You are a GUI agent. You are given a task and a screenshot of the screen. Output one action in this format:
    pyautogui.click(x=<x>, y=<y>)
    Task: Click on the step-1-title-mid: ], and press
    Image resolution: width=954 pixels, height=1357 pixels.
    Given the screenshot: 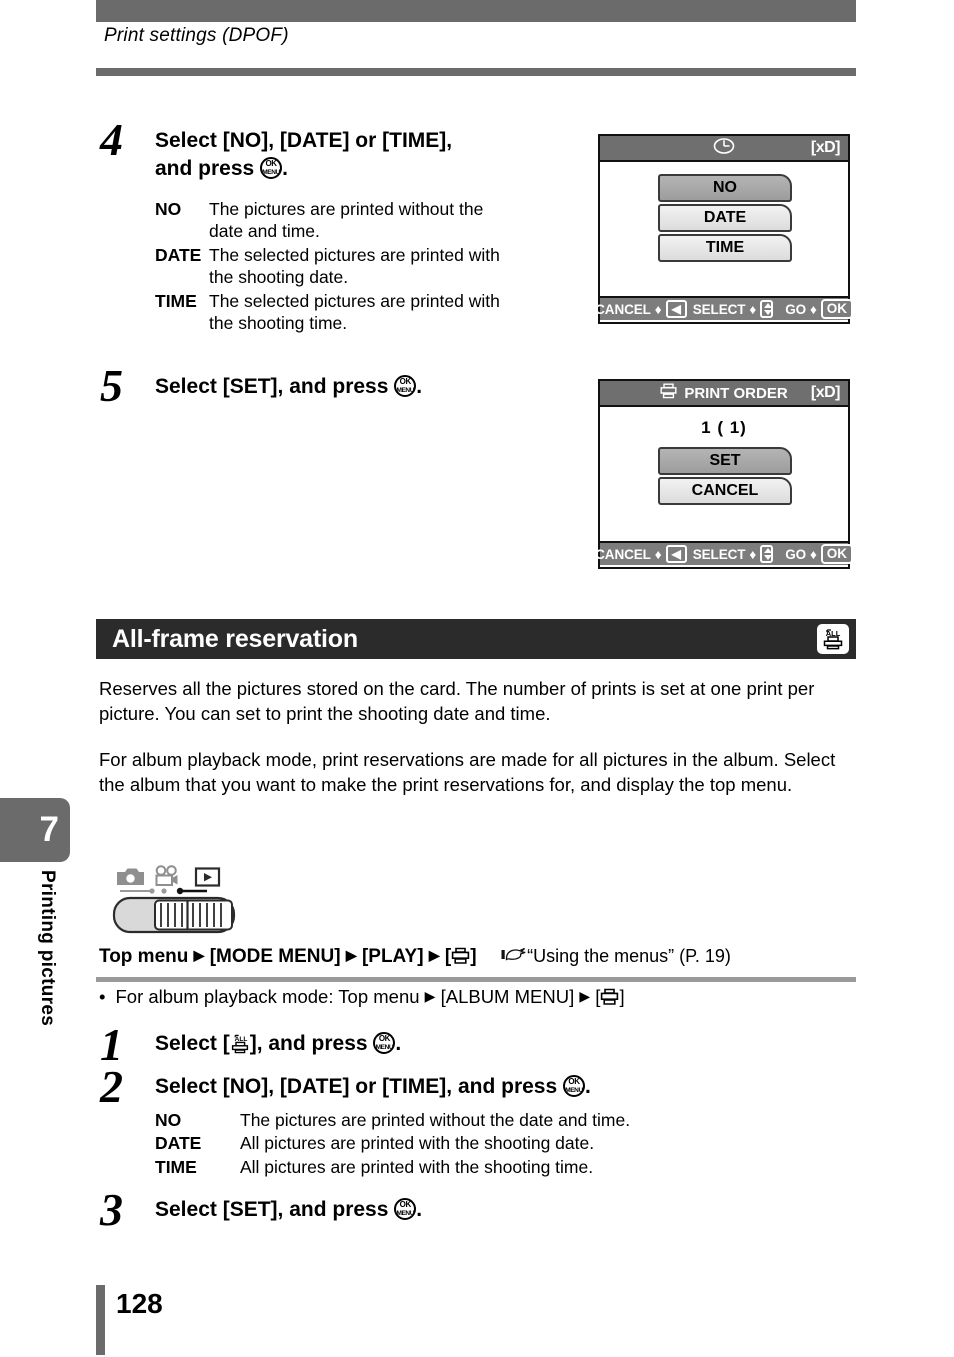 What is the action you would take?
    pyautogui.click(x=308, y=1043)
    